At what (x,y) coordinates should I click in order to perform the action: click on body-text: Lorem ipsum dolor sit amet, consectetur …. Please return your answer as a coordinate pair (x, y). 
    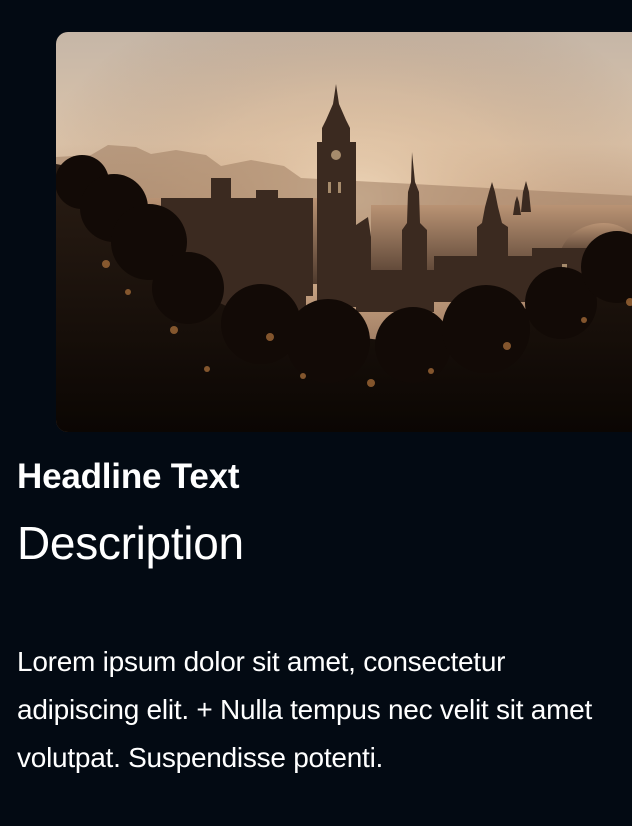
    Looking at the image, I should click on (304, 709).